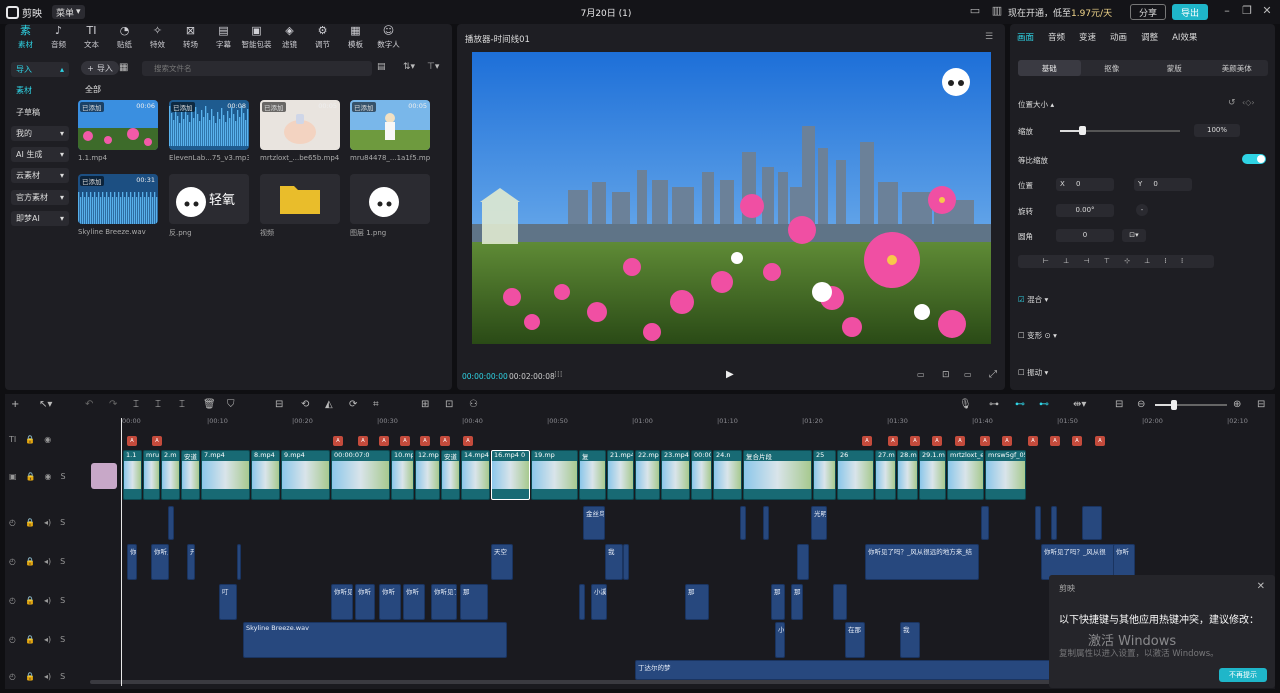 Image resolution: width=1280 pixels, height=693 pixels. I want to click on audio-clip: 你听见, so click(160, 562).